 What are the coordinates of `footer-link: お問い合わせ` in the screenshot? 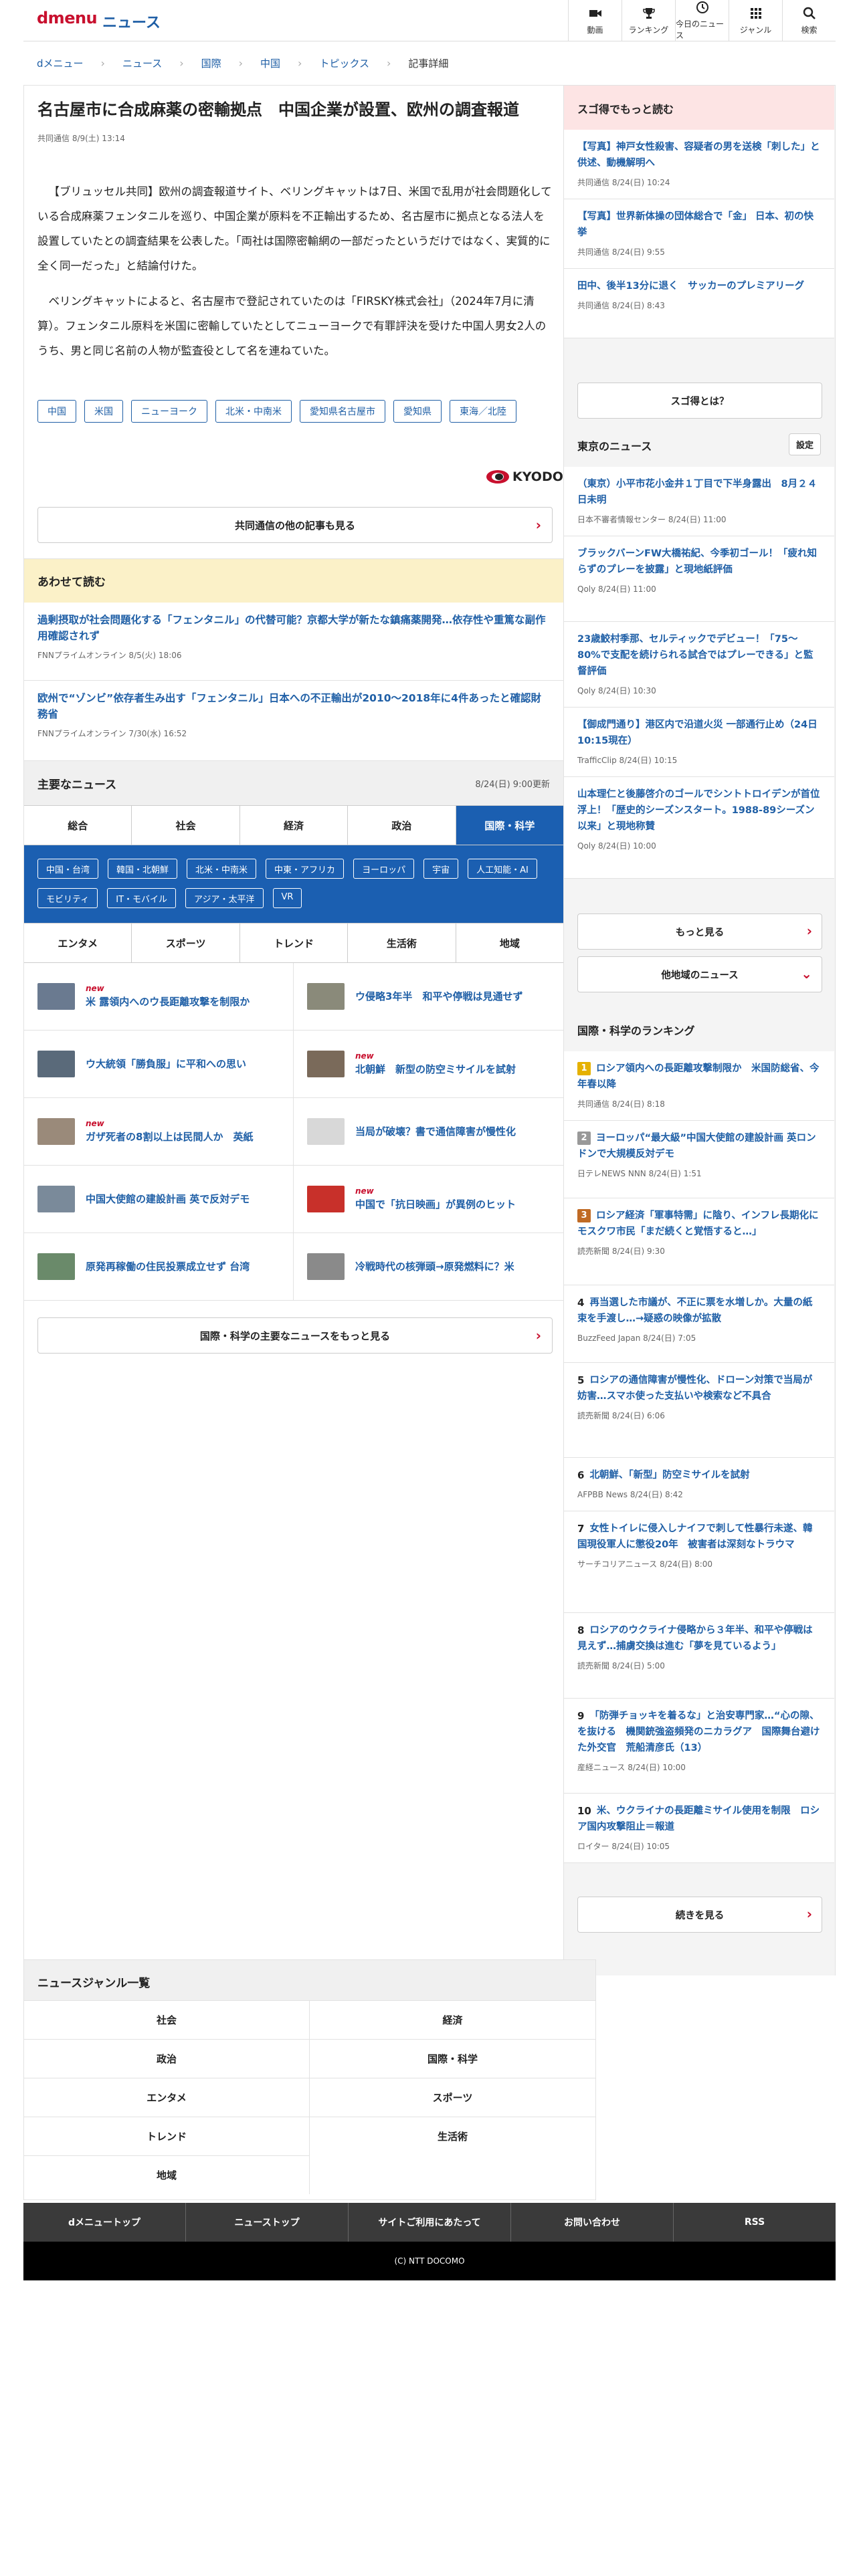 It's located at (592, 2222).